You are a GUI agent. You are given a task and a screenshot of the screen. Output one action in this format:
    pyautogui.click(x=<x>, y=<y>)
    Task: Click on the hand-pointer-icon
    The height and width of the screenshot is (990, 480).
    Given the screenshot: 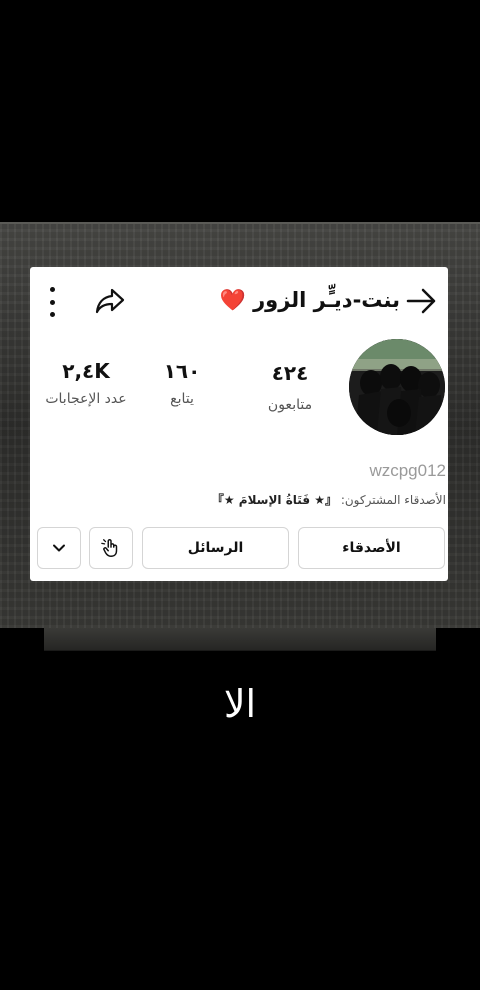 What is the action you would take?
    pyautogui.click(x=109, y=548)
    